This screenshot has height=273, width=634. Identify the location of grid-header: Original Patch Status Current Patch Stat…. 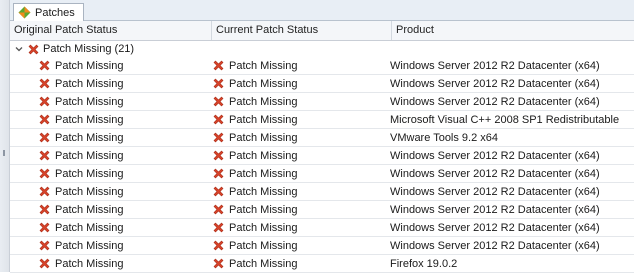
(322, 31).